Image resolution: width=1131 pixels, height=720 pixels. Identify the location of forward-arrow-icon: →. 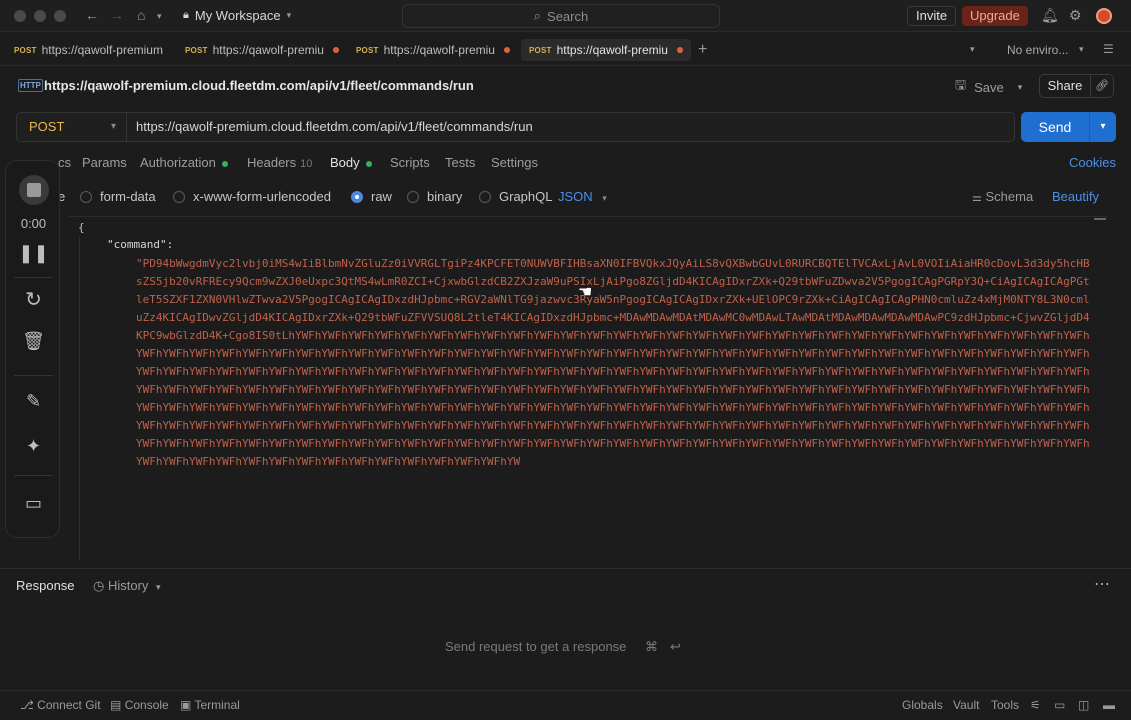
(117, 15).